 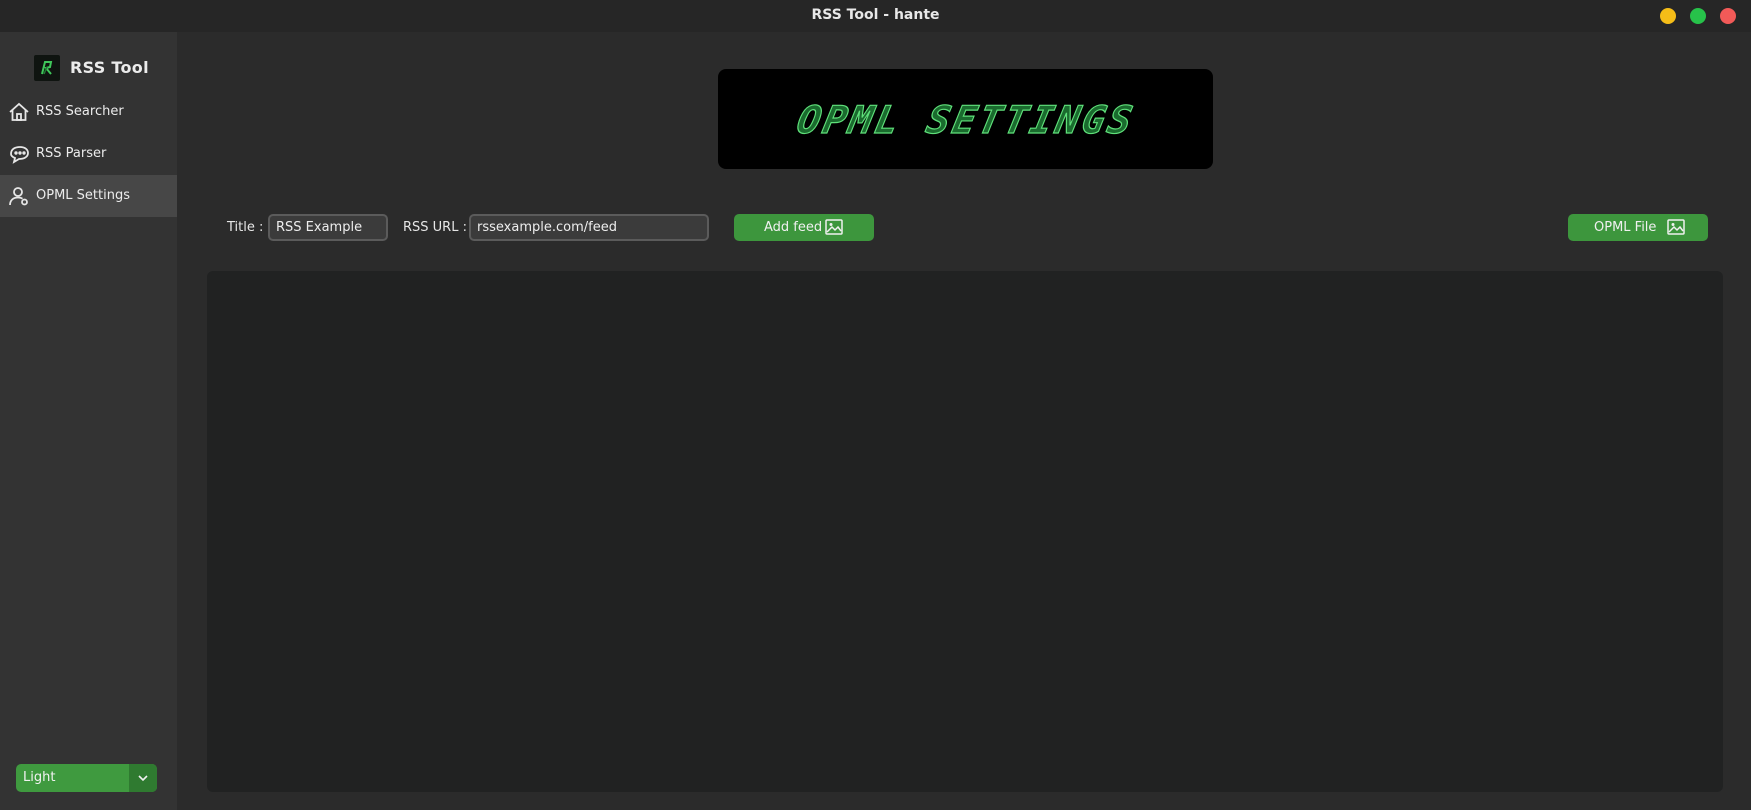 I want to click on theme-value: Light, so click(x=39, y=777).